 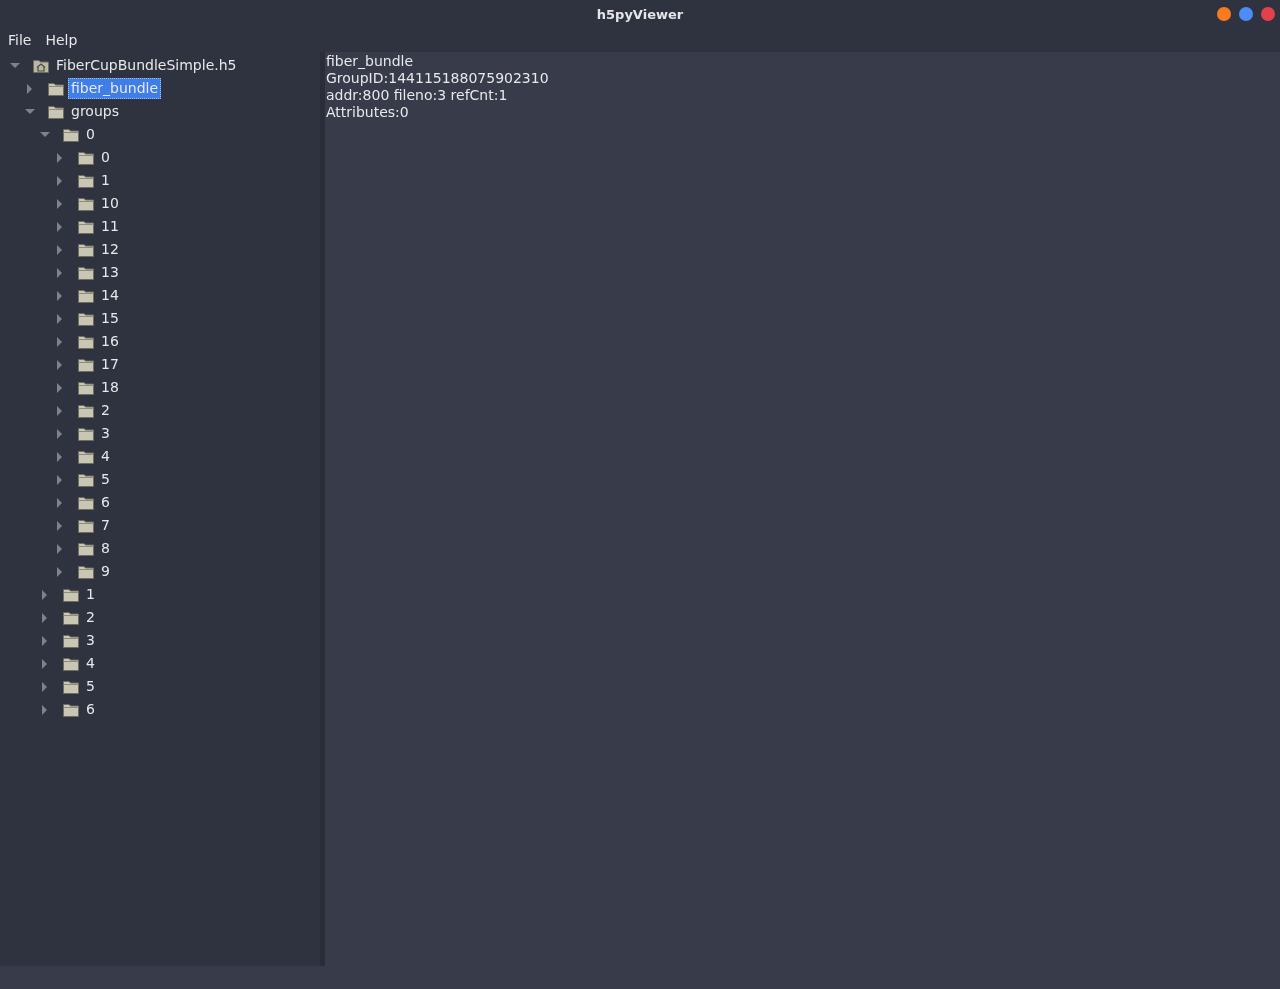 What do you see at coordinates (110, 295) in the screenshot?
I see `tree-item: 14` at bounding box center [110, 295].